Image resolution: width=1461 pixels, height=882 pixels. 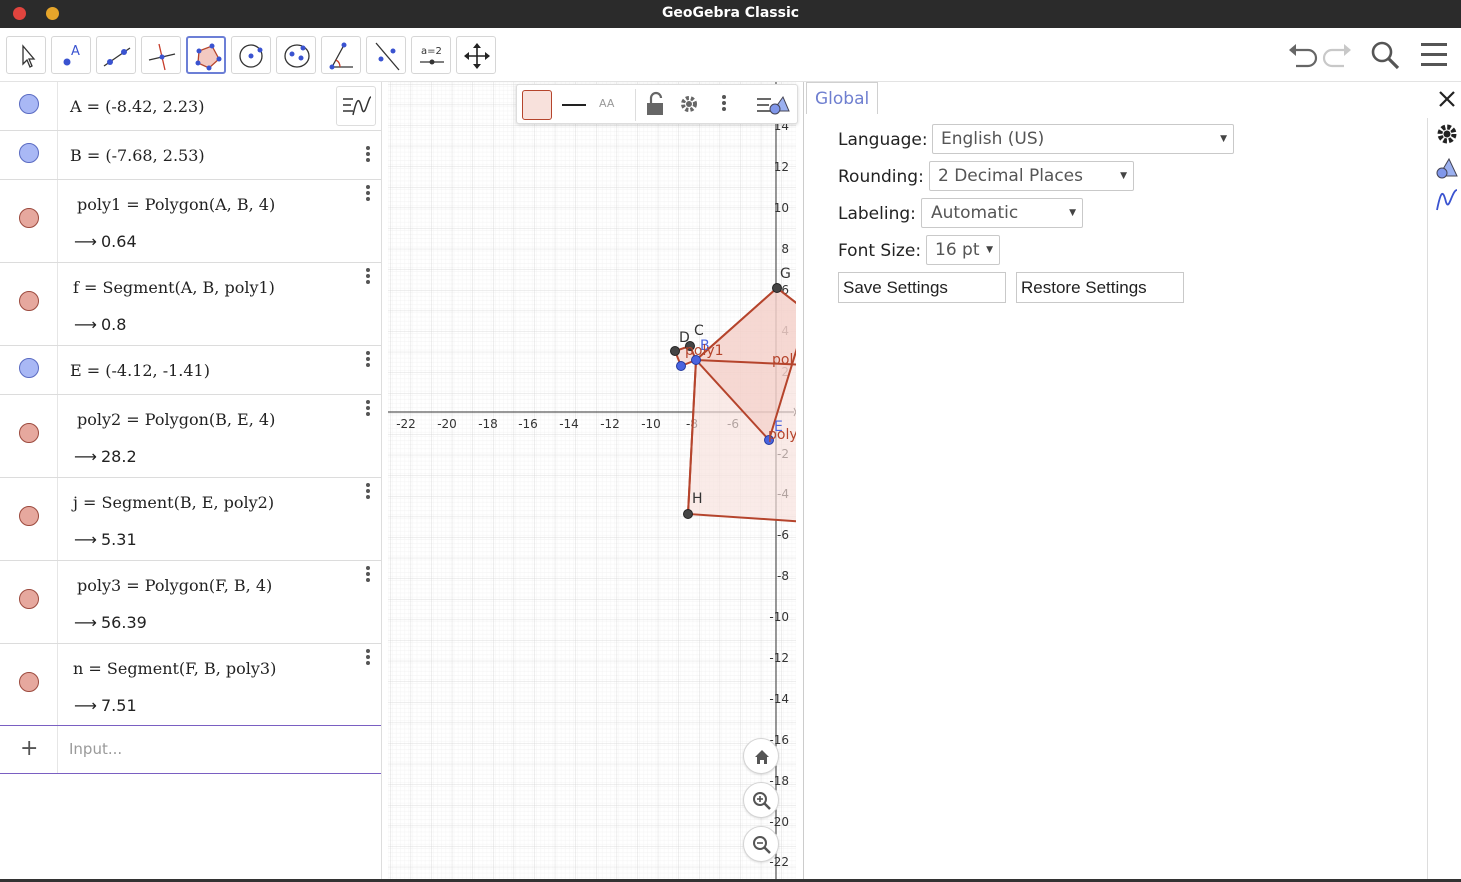 What do you see at coordinates (190, 602) in the screenshot?
I see `algebra-row-poly3: poly3 = Polygon(F, B, 4) ⟶ 56.39` at bounding box center [190, 602].